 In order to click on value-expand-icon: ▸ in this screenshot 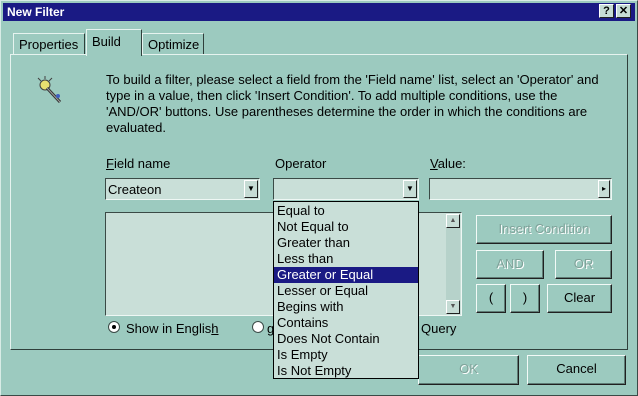, I will do `click(604, 189)`.